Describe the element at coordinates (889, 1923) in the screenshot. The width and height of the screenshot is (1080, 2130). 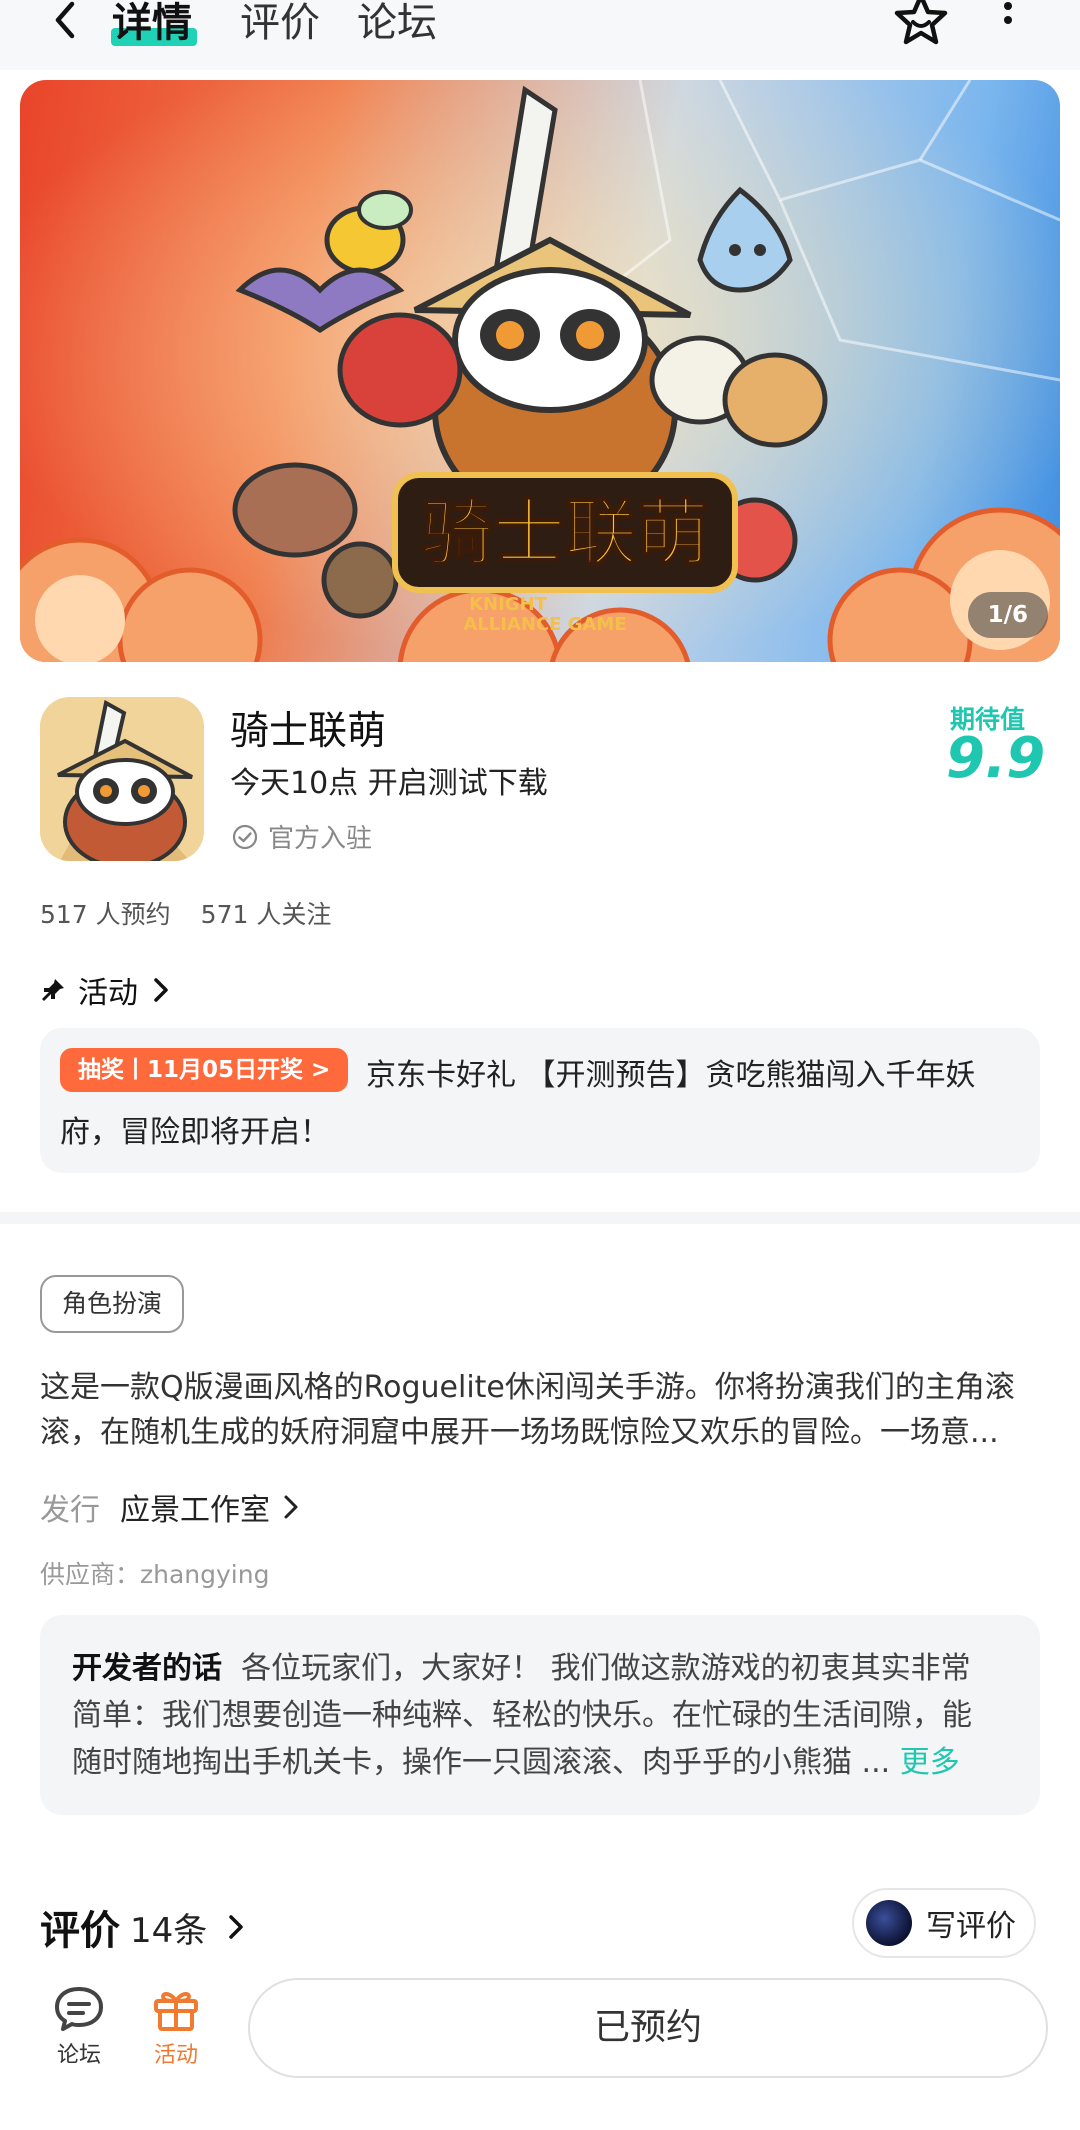
I see `avatar` at that location.